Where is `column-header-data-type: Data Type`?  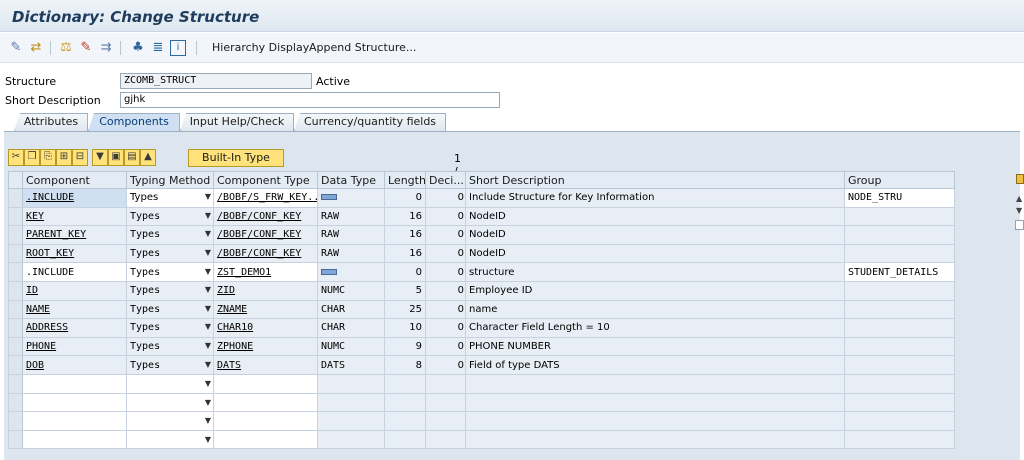
column-header-data-type: Data Type is located at coordinates (351, 180).